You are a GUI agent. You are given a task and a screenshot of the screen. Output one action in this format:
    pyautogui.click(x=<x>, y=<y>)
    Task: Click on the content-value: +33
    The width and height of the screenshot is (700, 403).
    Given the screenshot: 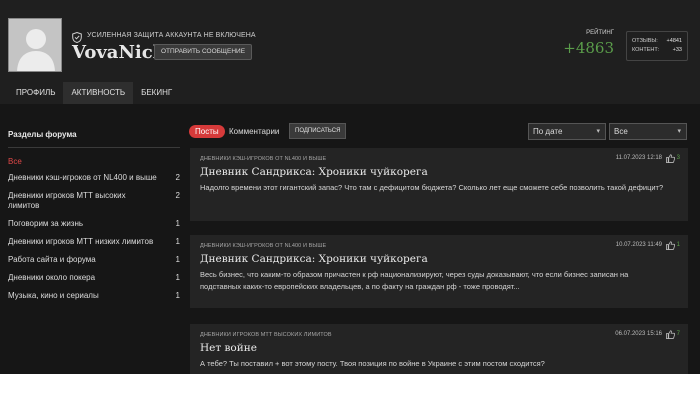 What is the action you would take?
    pyautogui.click(x=677, y=50)
    